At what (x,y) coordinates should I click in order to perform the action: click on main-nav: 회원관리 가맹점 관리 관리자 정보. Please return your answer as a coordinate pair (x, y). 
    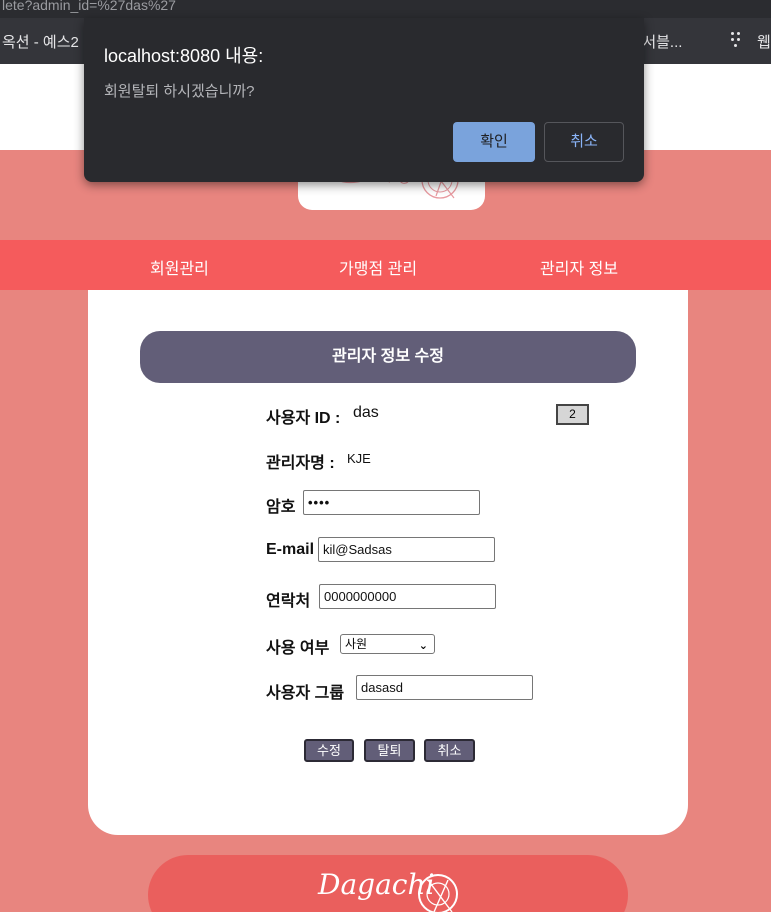
    Looking at the image, I should click on (385, 265).